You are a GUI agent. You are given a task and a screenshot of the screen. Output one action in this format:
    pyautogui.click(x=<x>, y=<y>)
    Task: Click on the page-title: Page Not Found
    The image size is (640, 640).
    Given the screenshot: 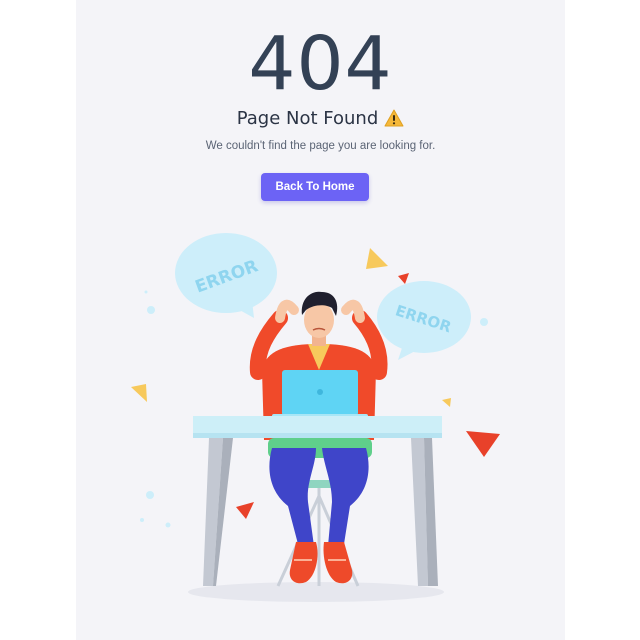 What is the action you would take?
    pyautogui.click(x=320, y=119)
    